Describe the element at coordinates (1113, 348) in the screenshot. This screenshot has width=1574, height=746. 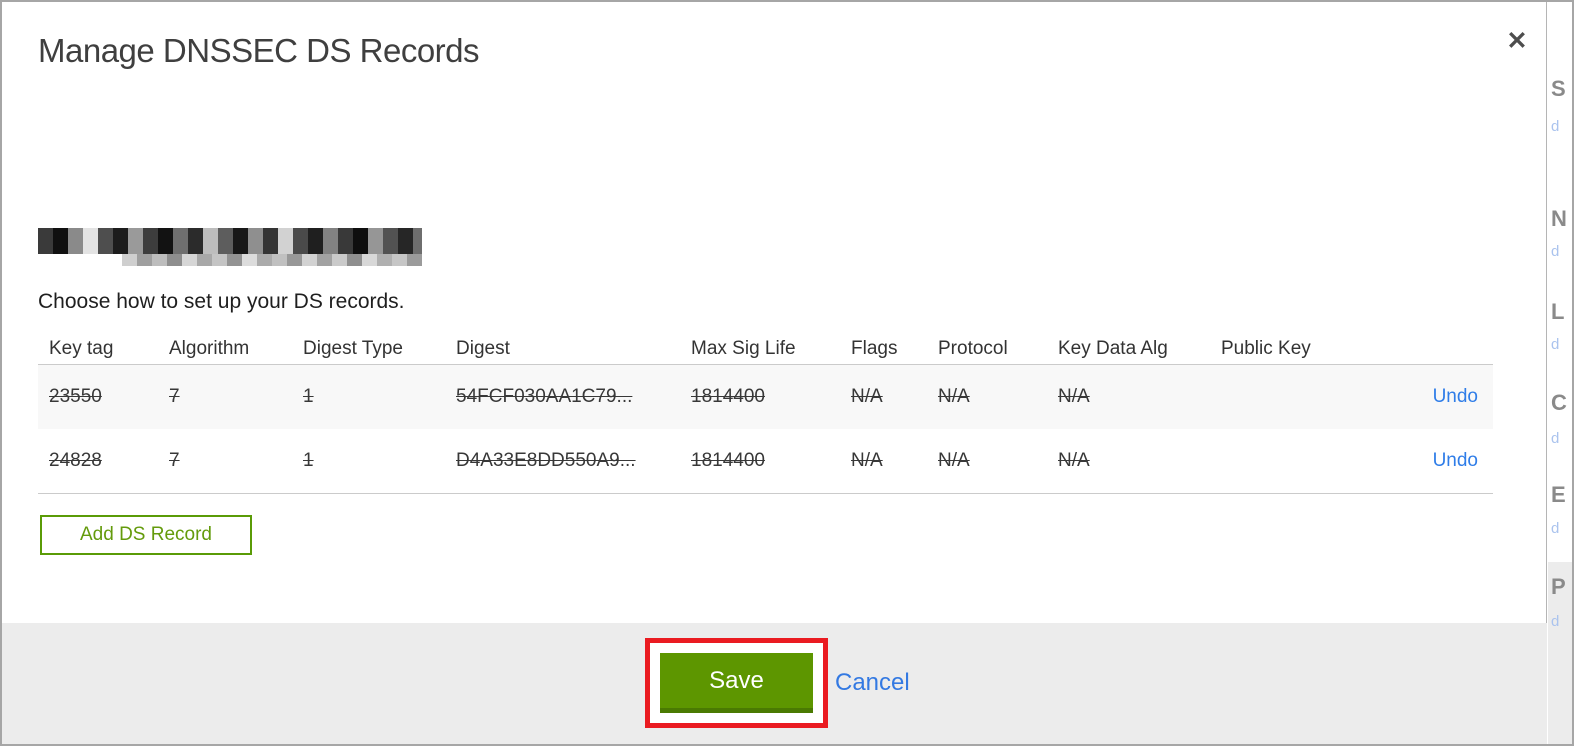
I see `header-key-data-alg: Key Data Alg` at that location.